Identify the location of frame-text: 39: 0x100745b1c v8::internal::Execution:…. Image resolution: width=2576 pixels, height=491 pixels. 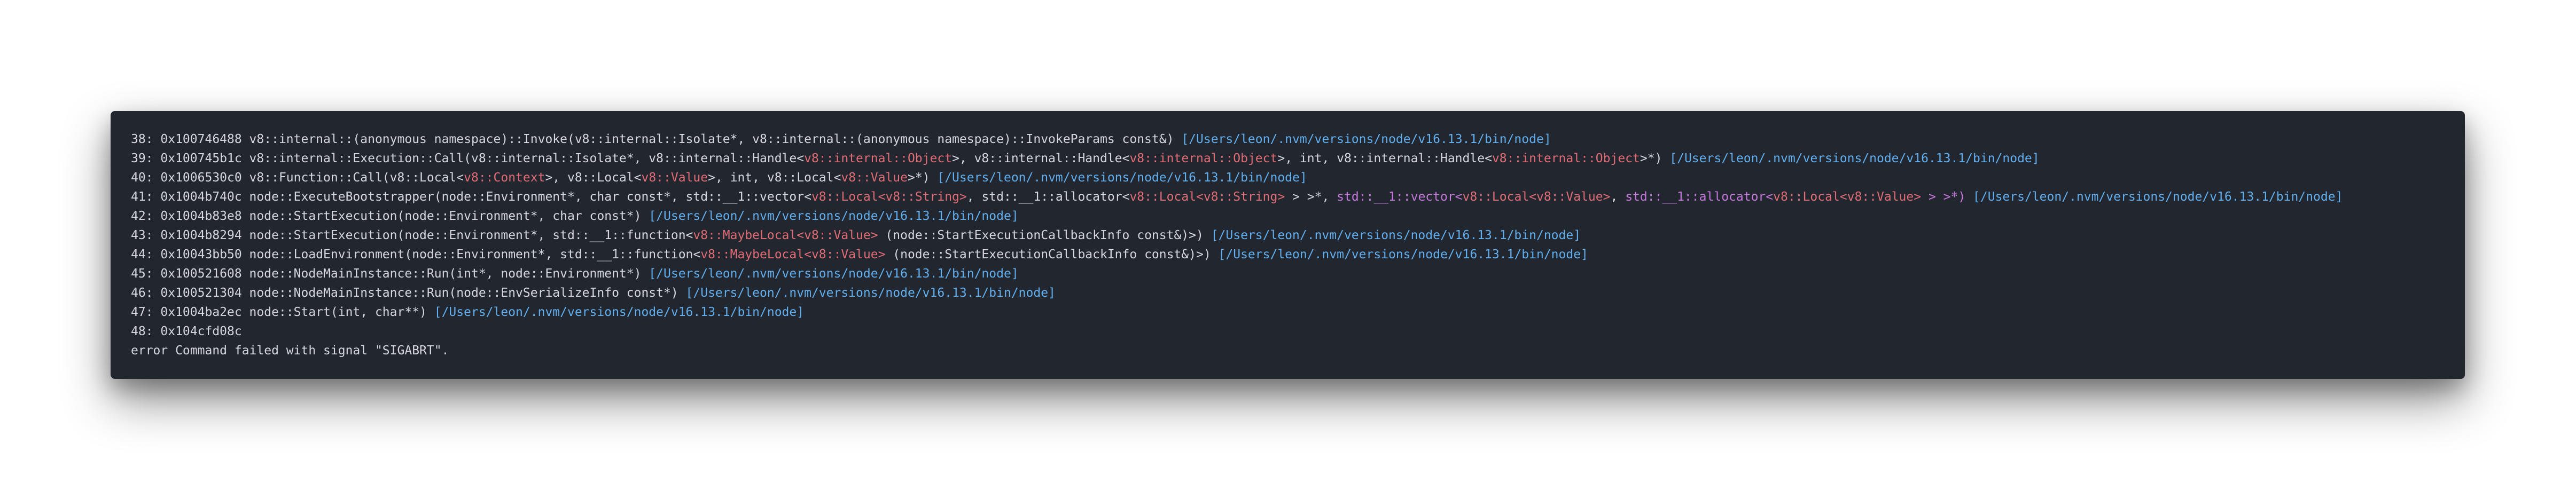
(468, 158).